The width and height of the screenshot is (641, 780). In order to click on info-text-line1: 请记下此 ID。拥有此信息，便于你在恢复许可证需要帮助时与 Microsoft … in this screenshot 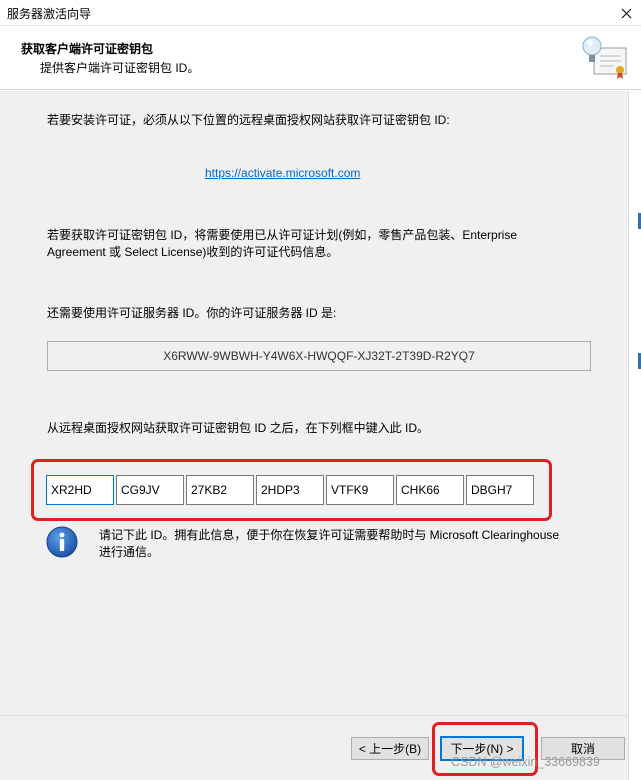, I will do `click(329, 535)`.